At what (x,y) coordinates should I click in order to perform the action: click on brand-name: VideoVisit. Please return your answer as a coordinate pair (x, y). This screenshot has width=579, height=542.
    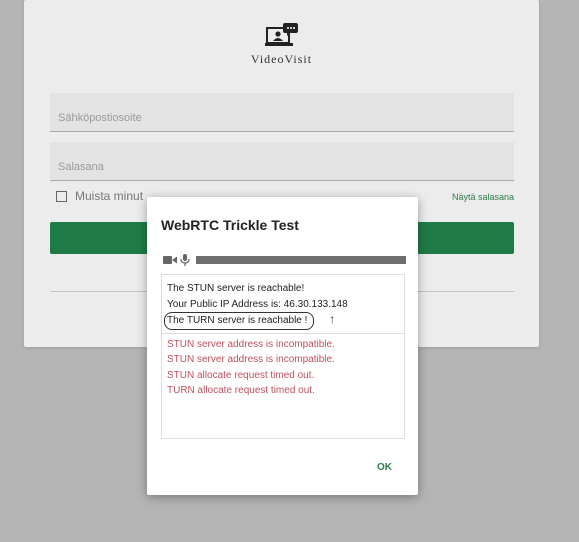
    Looking at the image, I should click on (281, 59).